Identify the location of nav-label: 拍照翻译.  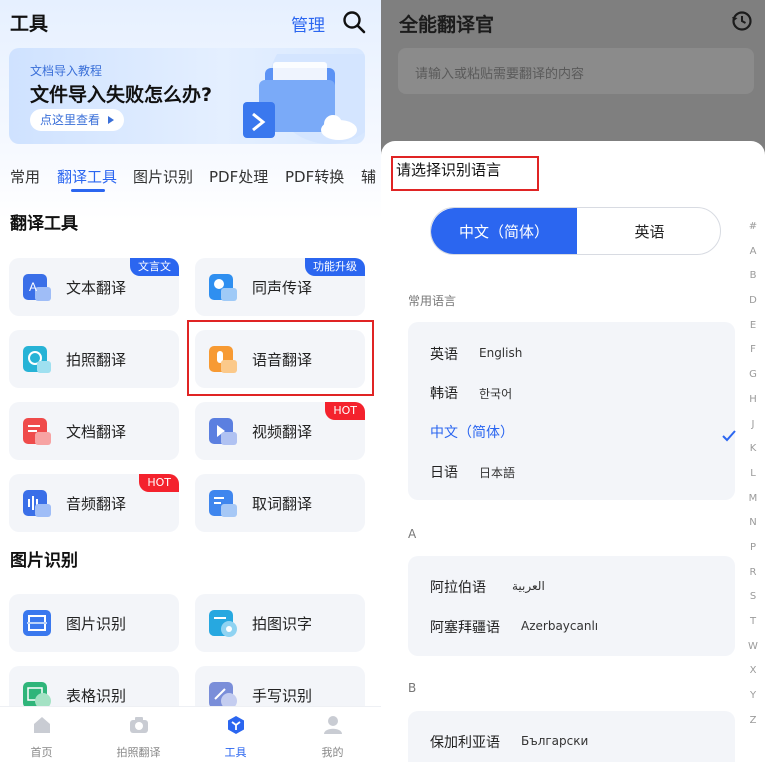
(138, 752).